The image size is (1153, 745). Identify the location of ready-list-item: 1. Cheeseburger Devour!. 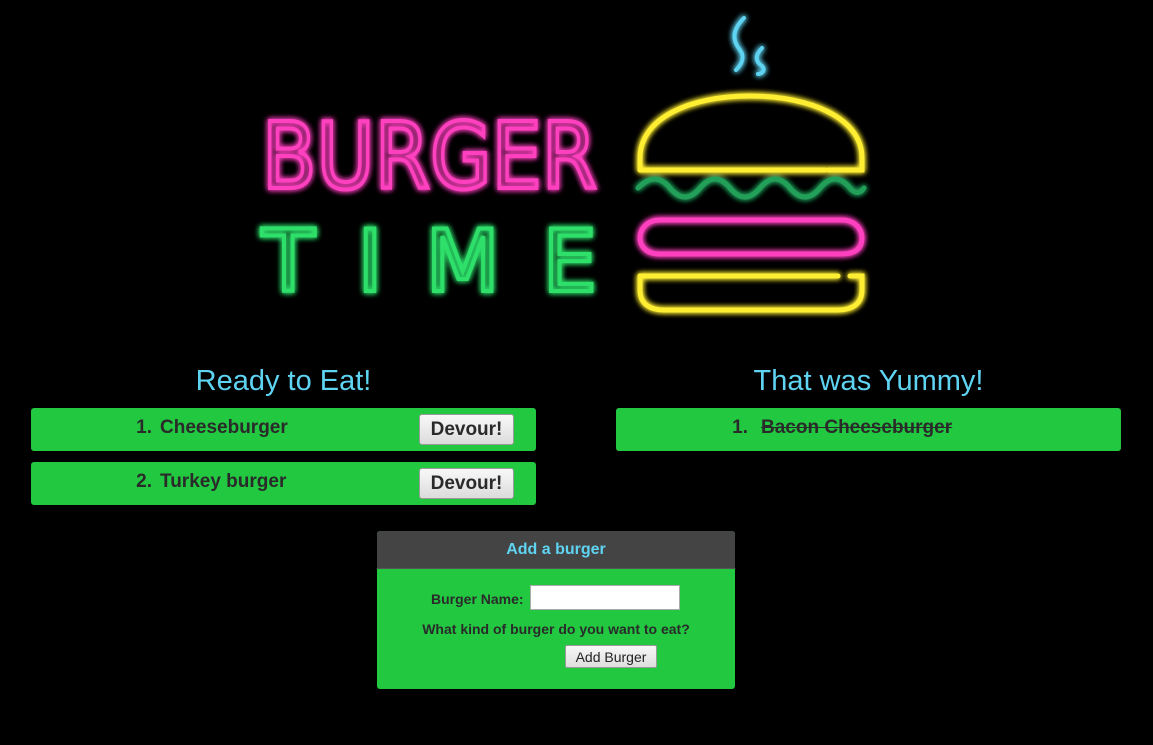
(283, 429).